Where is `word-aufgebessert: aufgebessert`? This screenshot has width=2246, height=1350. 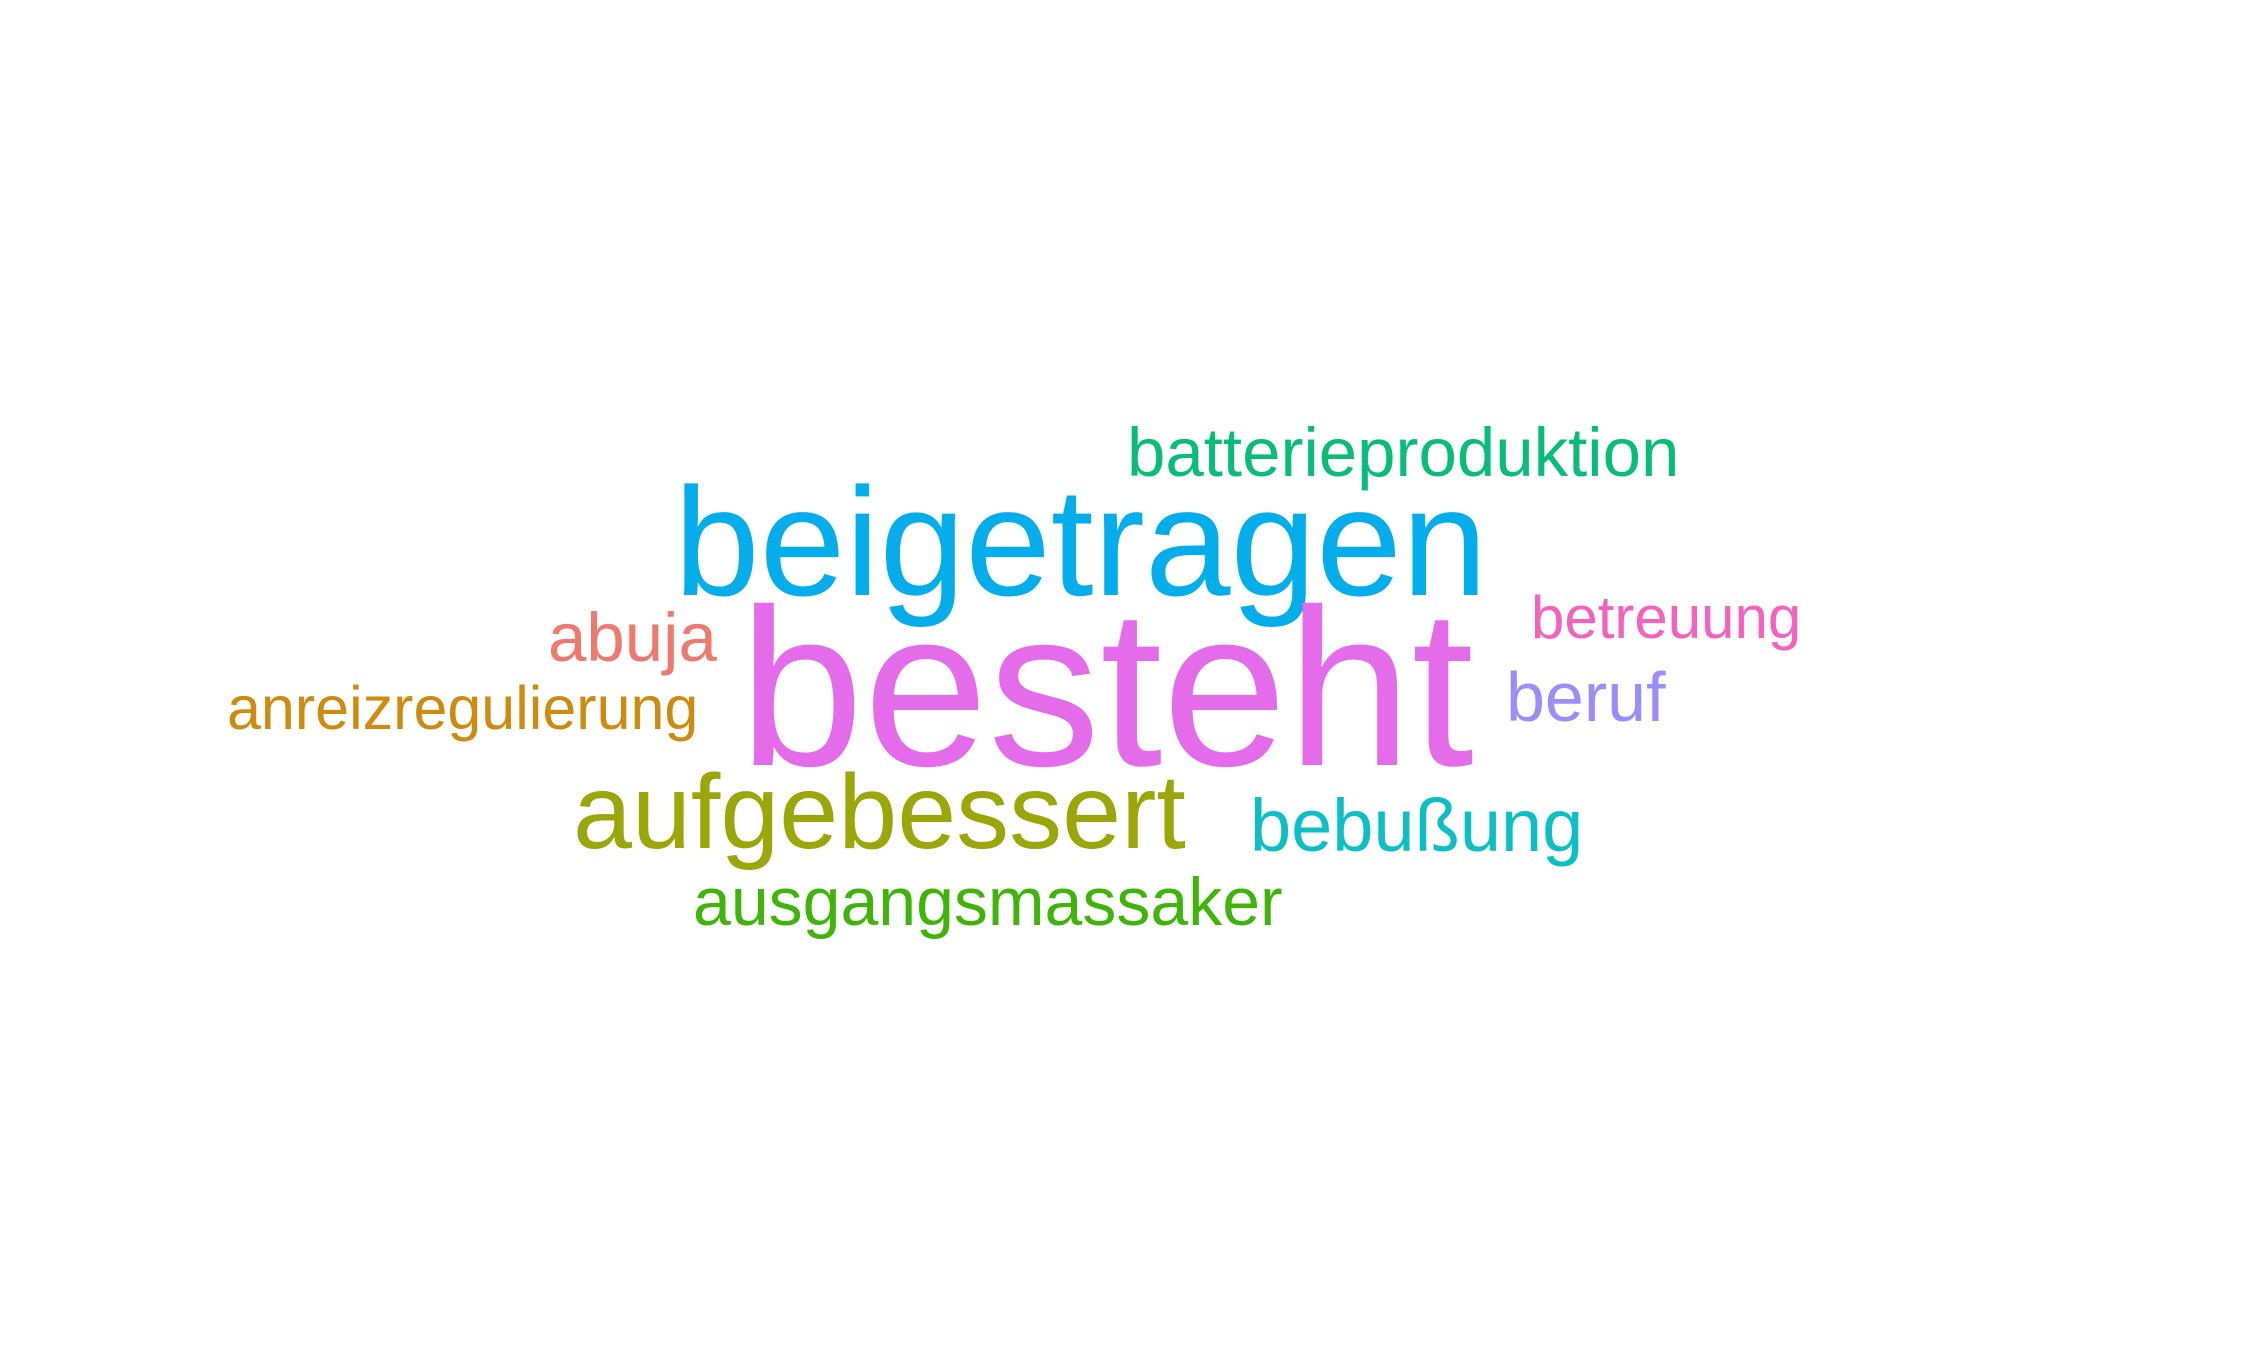 word-aufgebessert: aufgebessert is located at coordinates (879, 812).